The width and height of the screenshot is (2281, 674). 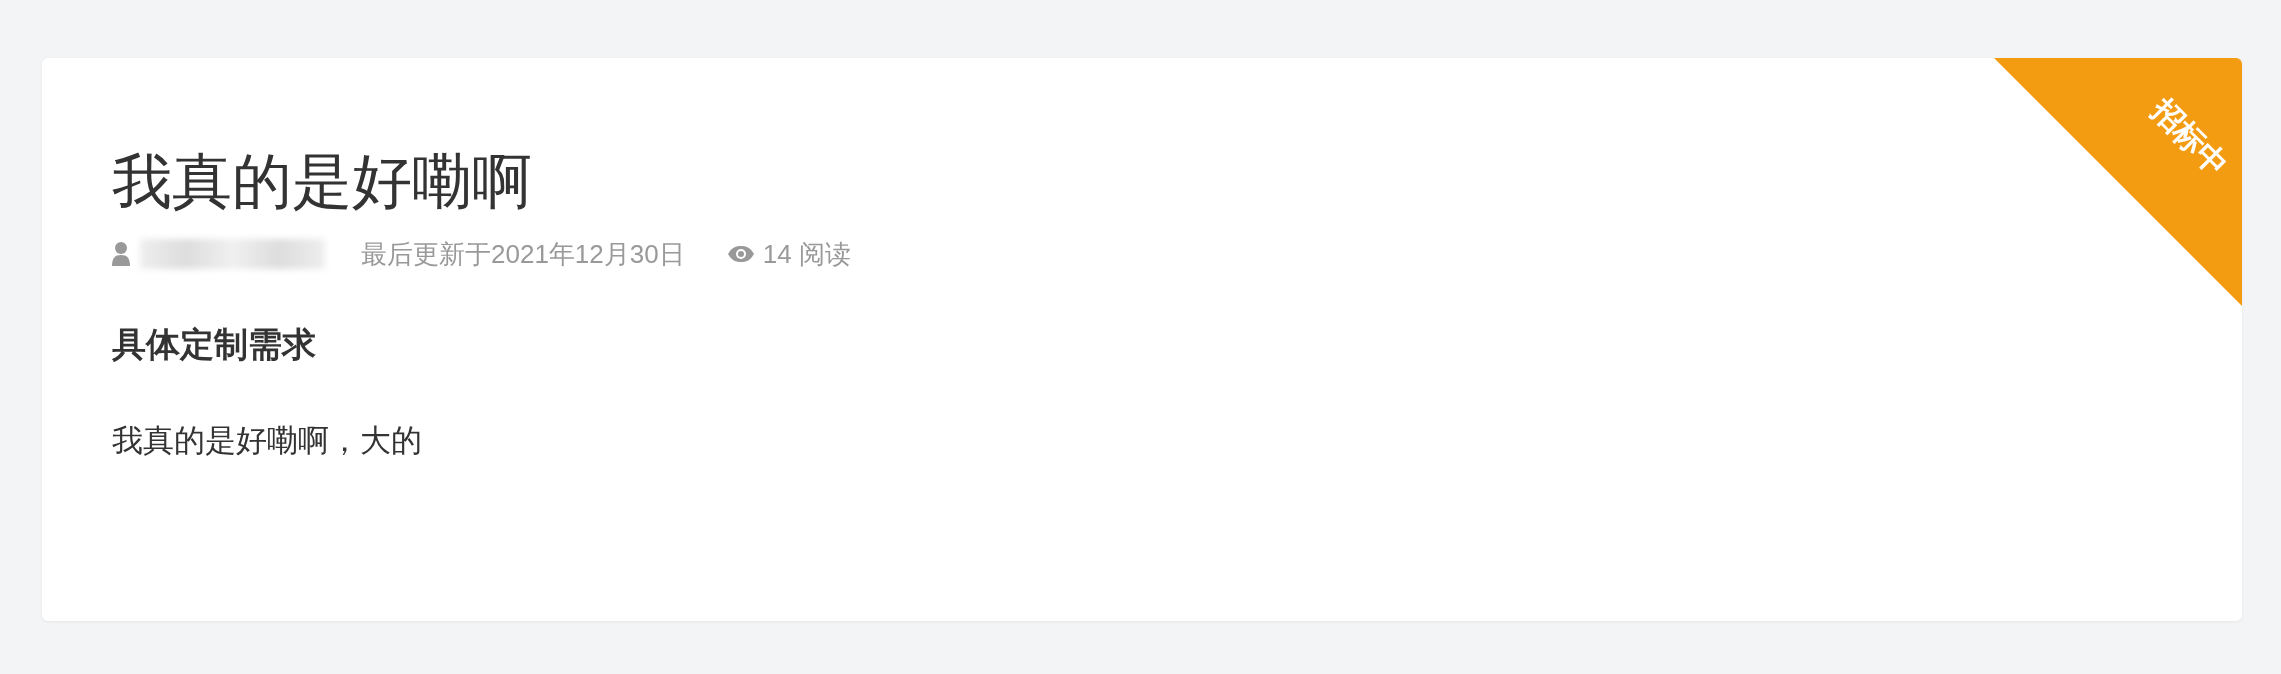 What do you see at coordinates (2189, 138) in the screenshot?
I see `status-label: 招标中` at bounding box center [2189, 138].